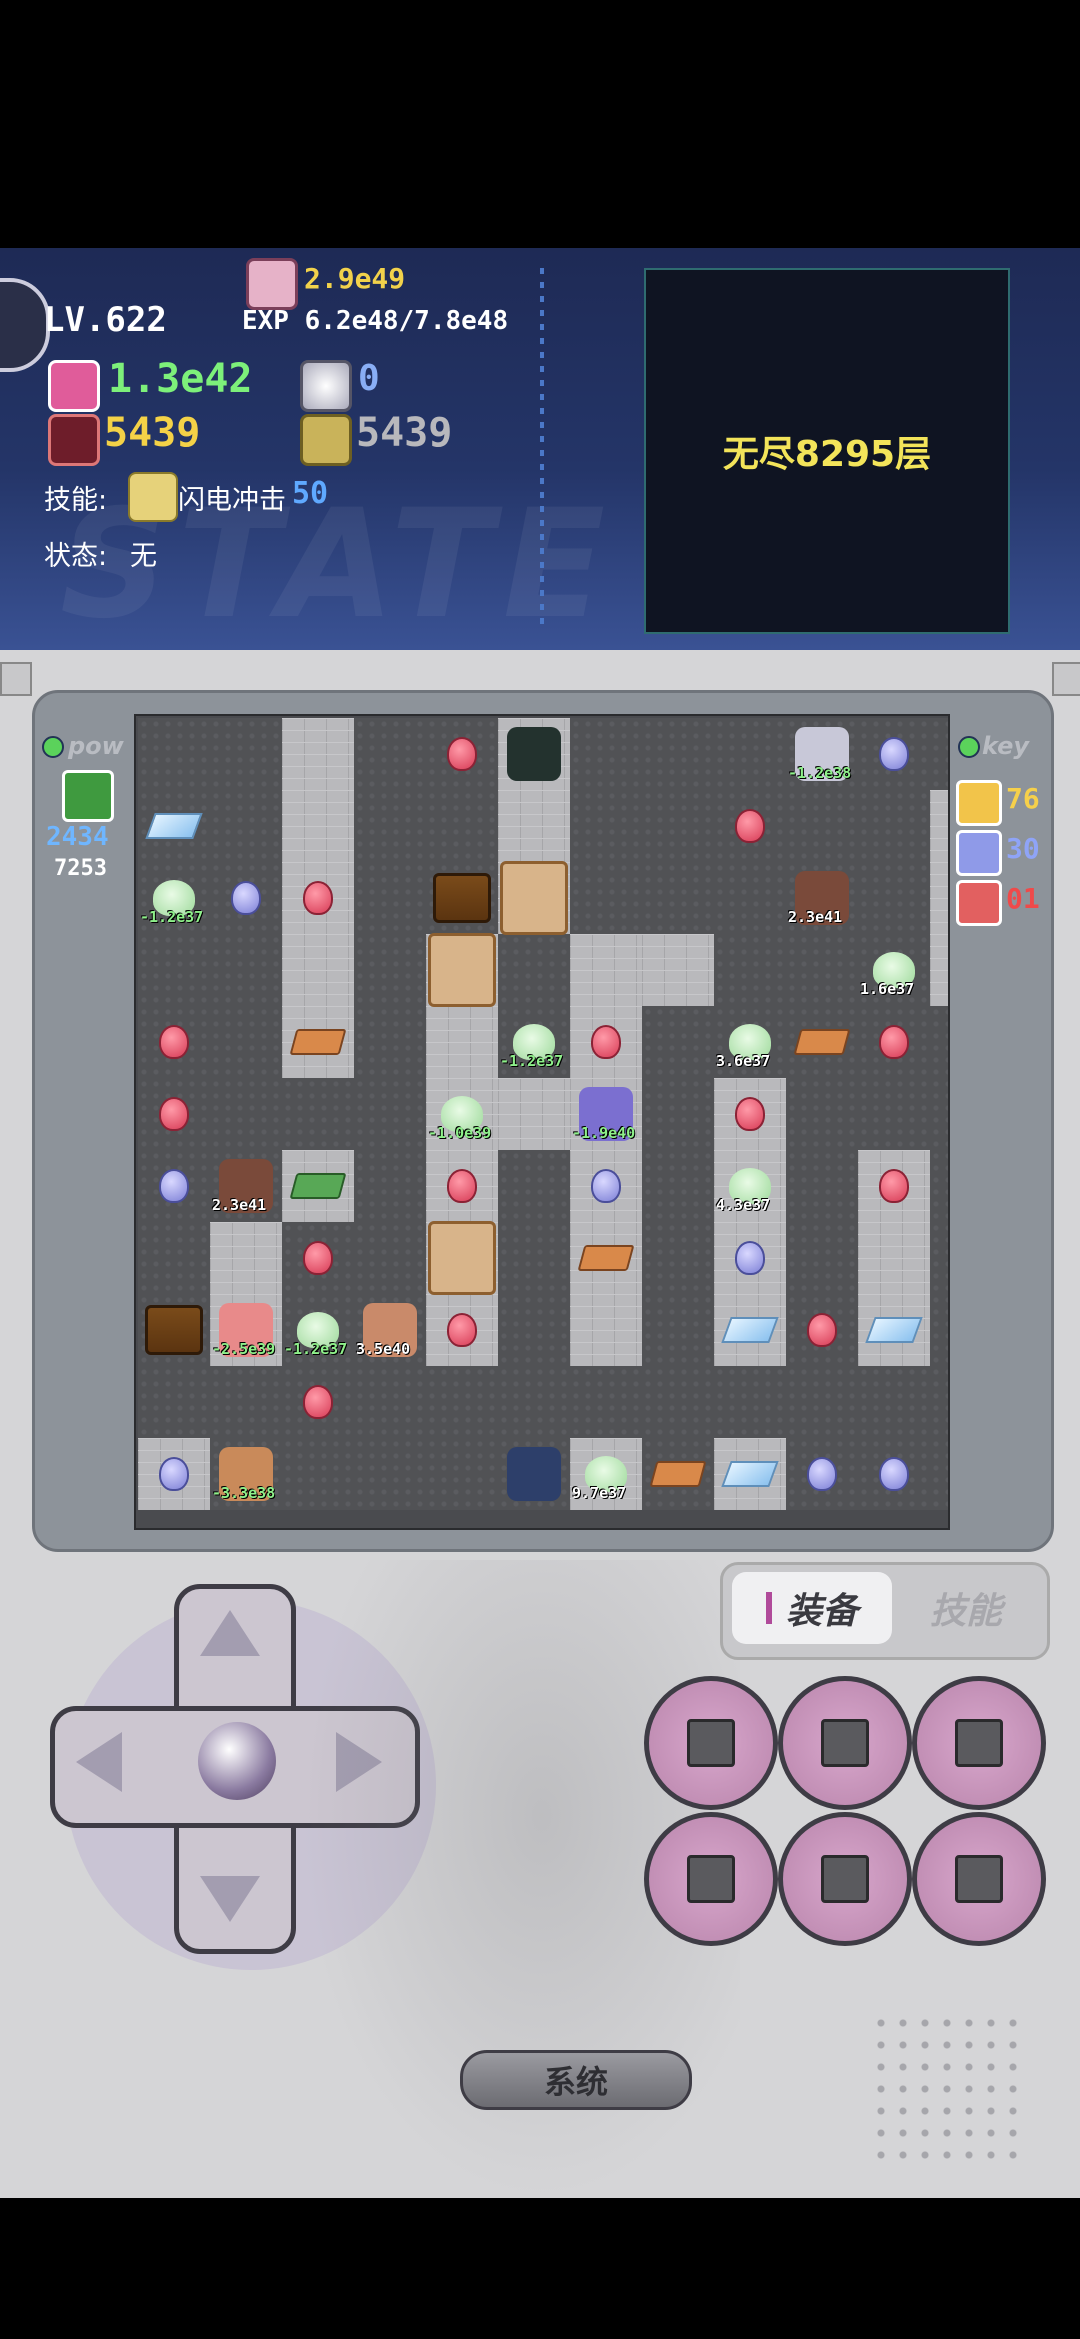  Describe the element at coordinates (94, 1762) in the screenshot. I see `dpad-left-button` at that location.